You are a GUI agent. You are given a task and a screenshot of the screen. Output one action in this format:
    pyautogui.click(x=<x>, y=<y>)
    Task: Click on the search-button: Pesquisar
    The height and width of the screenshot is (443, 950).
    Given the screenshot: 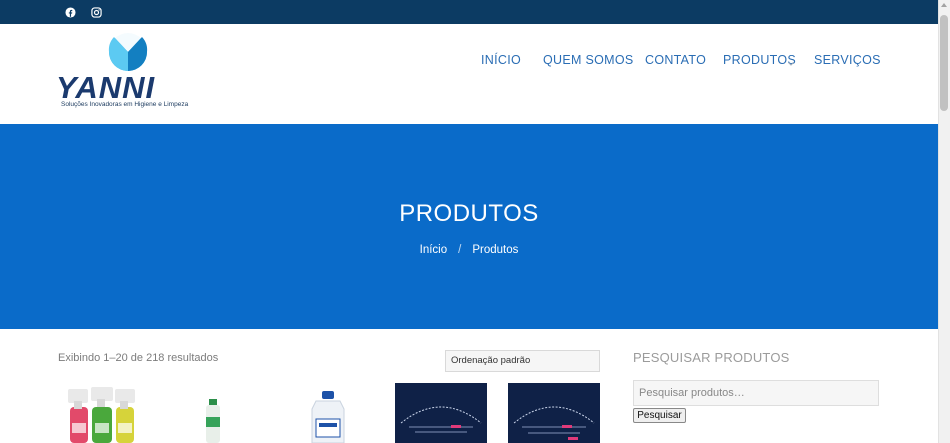 What is the action you would take?
    pyautogui.click(x=659, y=415)
    